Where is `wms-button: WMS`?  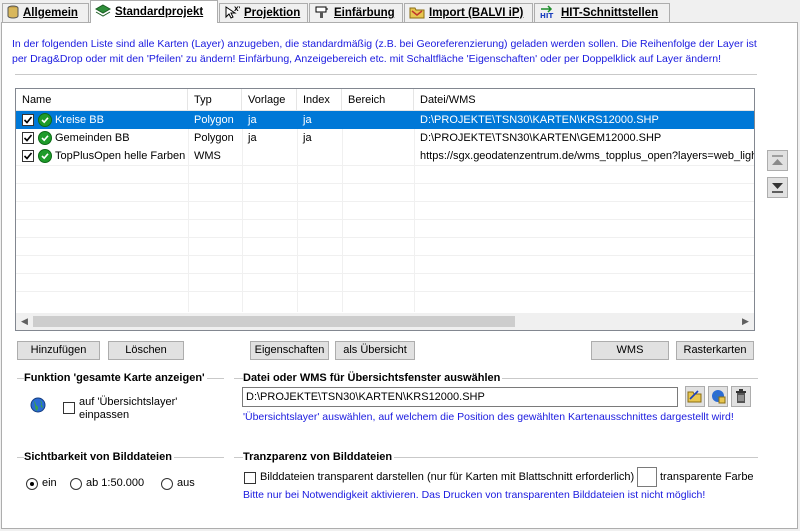 wms-button: WMS is located at coordinates (630, 350).